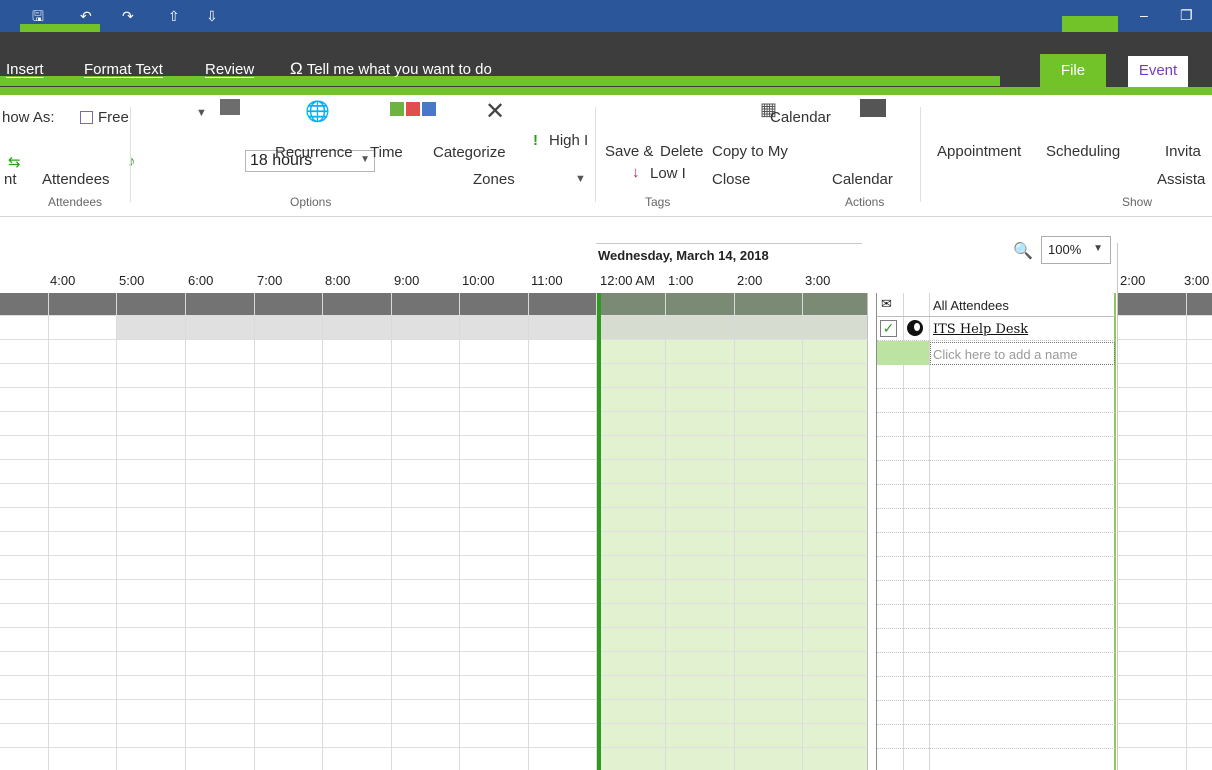 The image size is (1212, 770). What do you see at coordinates (314, 152) in the screenshot?
I see `recurrence-button: Recurrence` at bounding box center [314, 152].